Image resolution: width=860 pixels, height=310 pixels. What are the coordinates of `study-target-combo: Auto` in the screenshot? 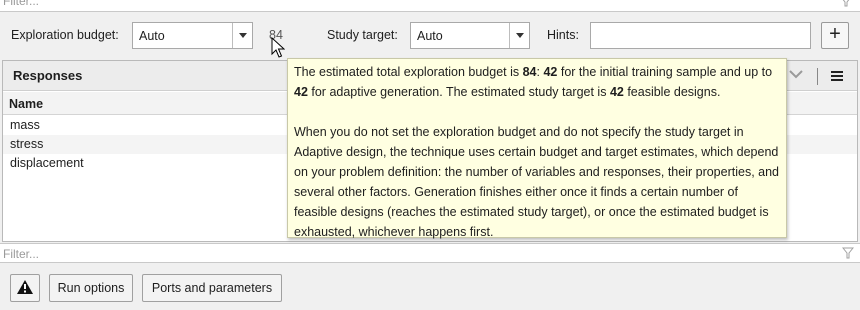 It's located at (470, 35).